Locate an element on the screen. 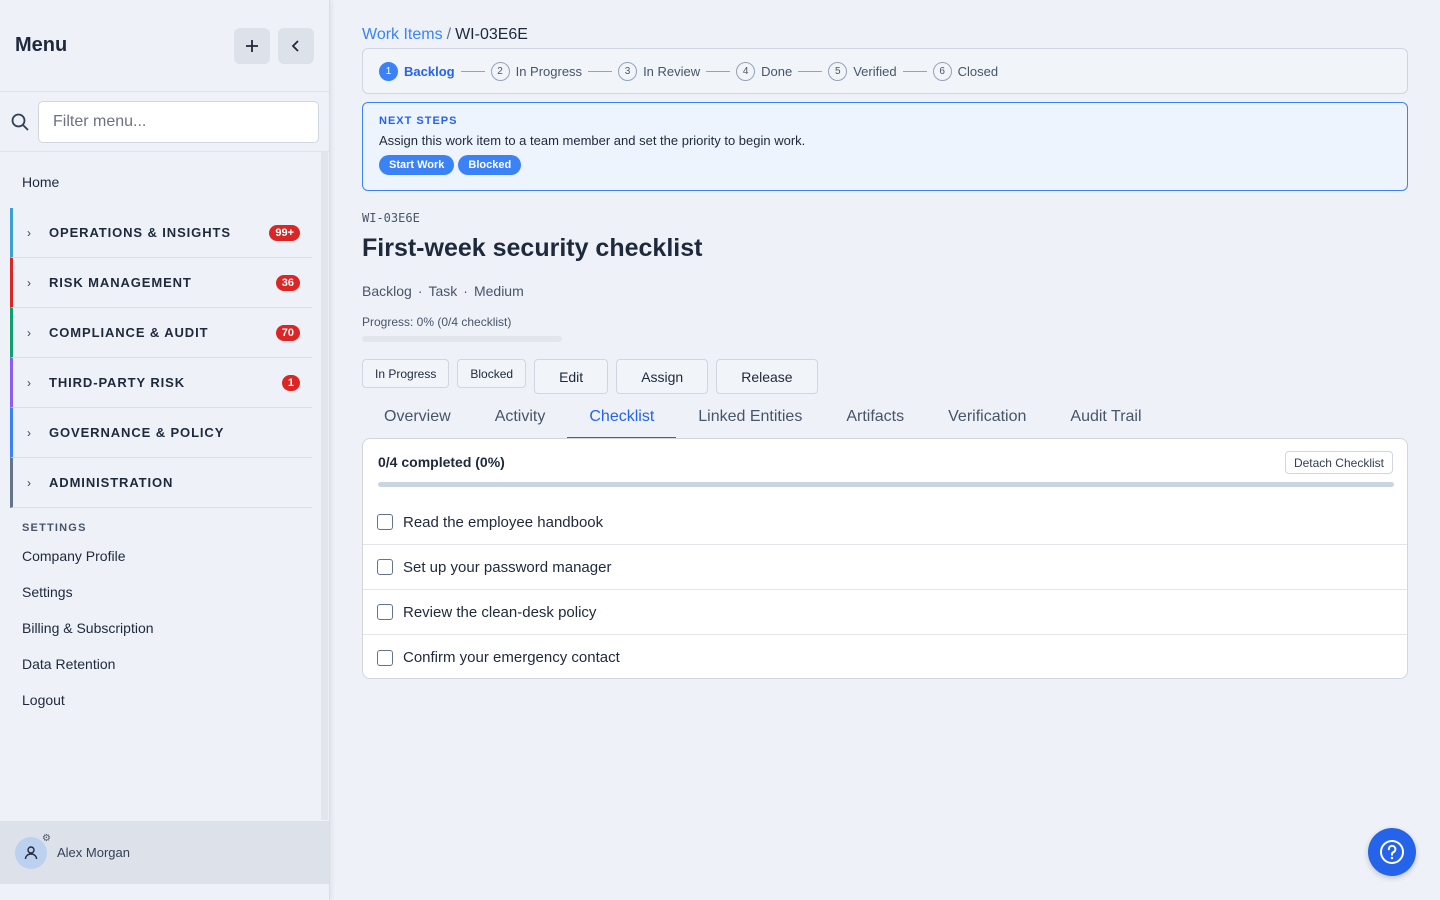  step-number: 3 is located at coordinates (628, 71).